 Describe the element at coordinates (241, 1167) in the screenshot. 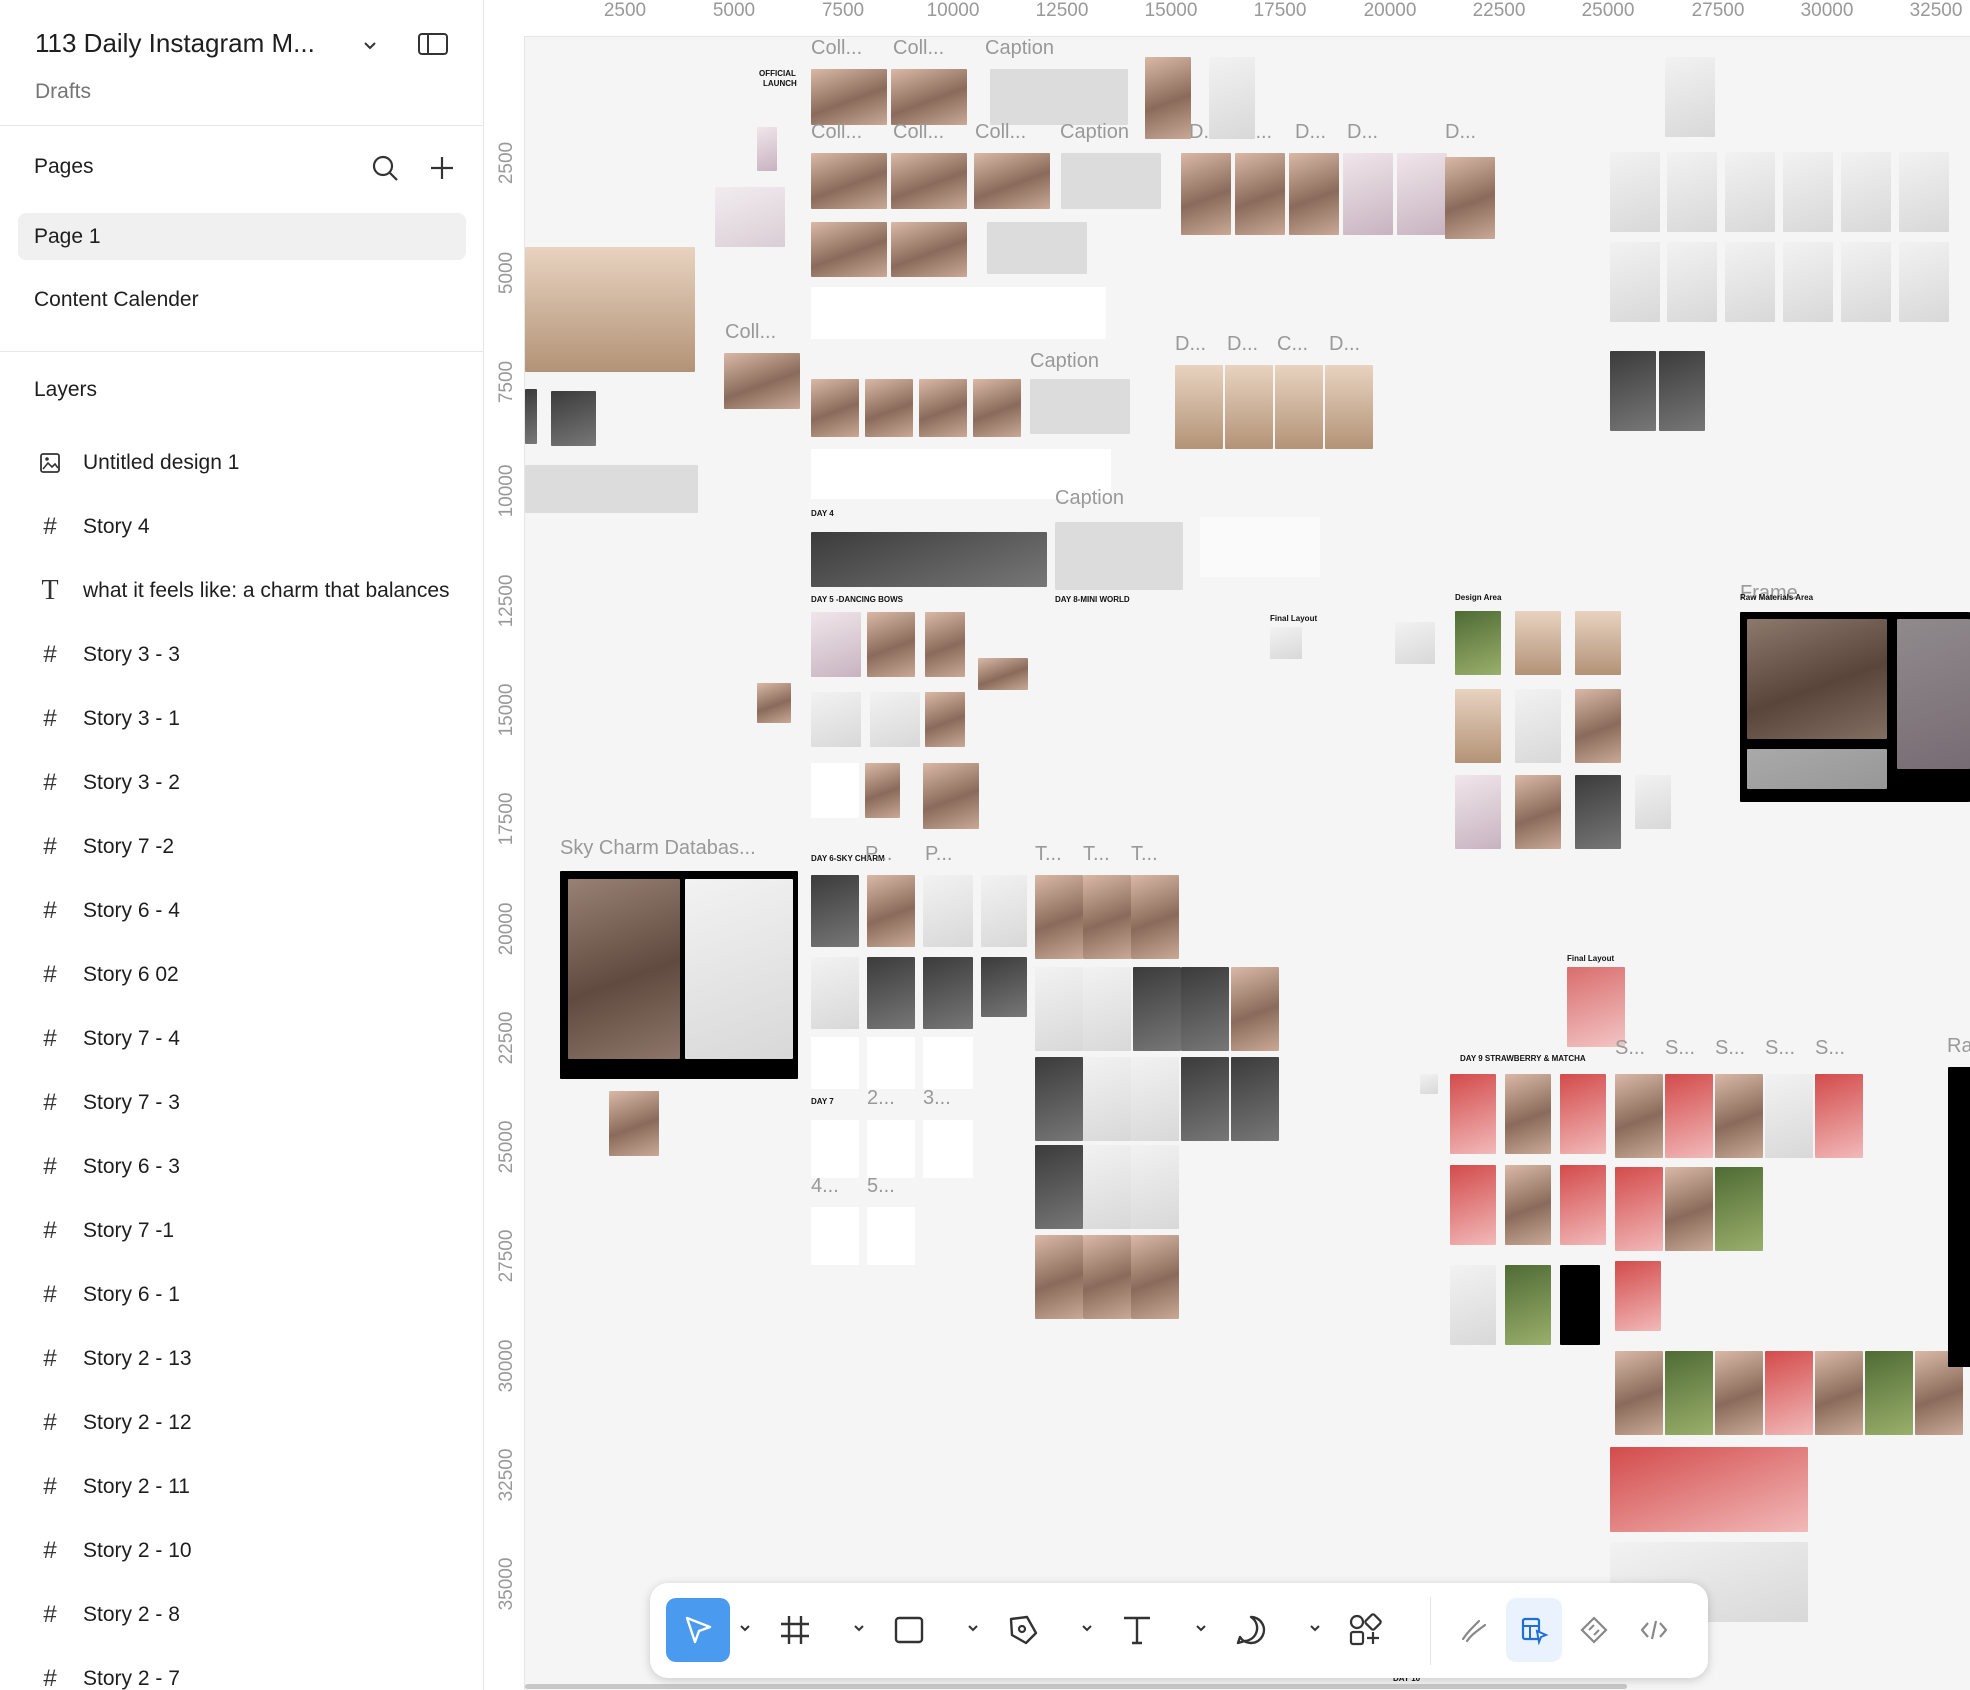

I see `layer-item: # Story 6 - 3` at that location.